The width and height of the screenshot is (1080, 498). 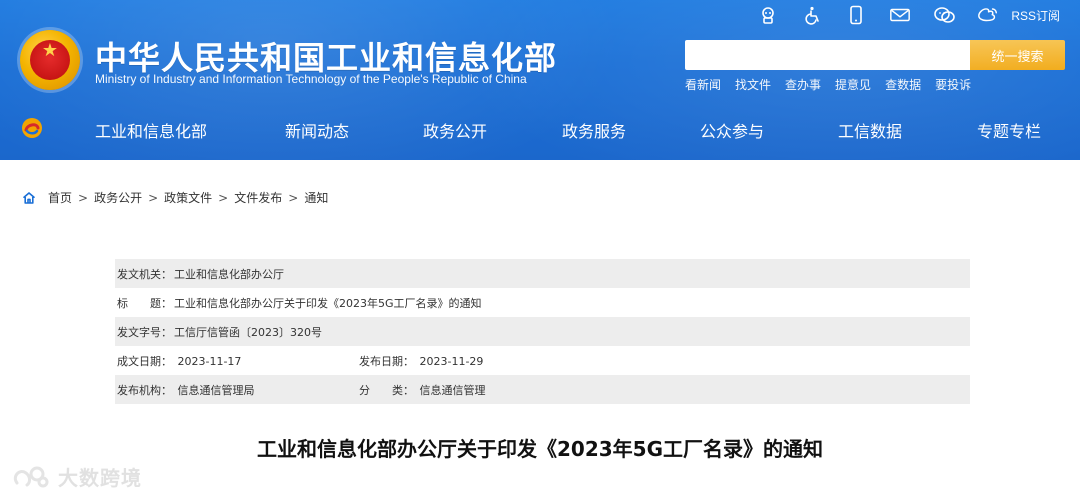 I want to click on nav-item-special-topics: 专题专栏, so click(x=1009, y=130).